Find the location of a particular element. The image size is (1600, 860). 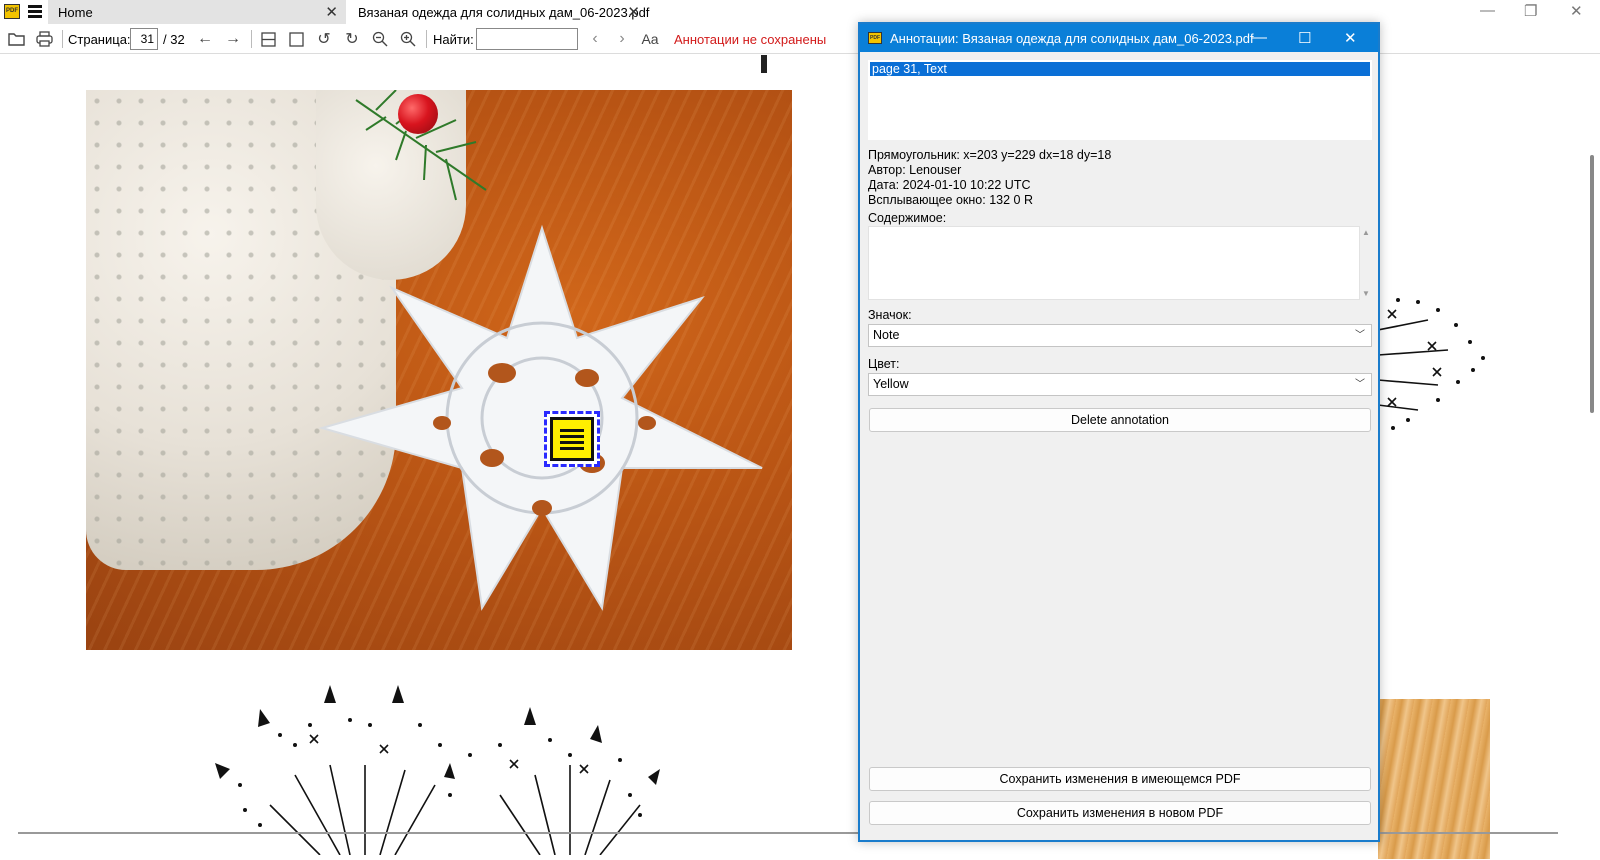

color-label: Цвет: is located at coordinates (884, 364).